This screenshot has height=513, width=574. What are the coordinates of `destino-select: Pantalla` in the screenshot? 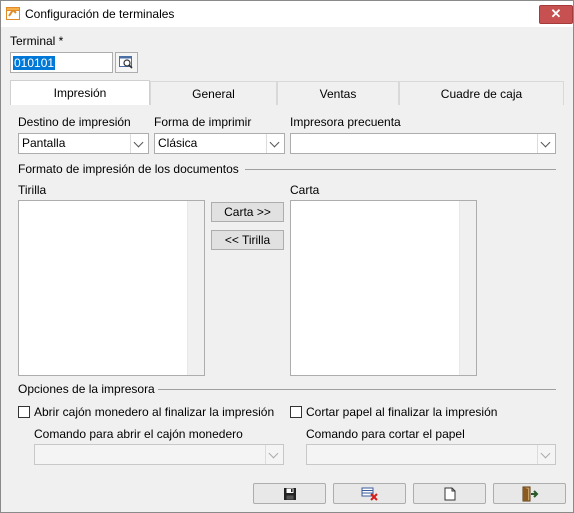 It's located at (83, 143).